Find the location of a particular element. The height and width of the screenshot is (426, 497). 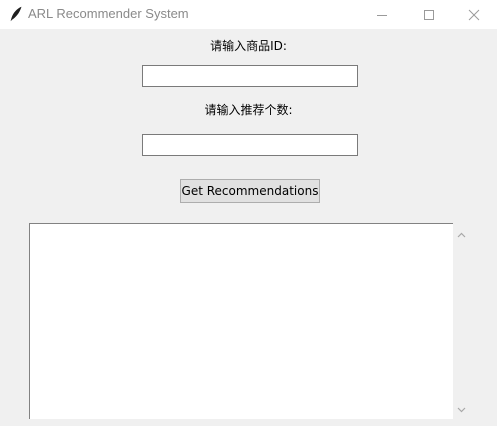

feather-icon is located at coordinates (16, 14).